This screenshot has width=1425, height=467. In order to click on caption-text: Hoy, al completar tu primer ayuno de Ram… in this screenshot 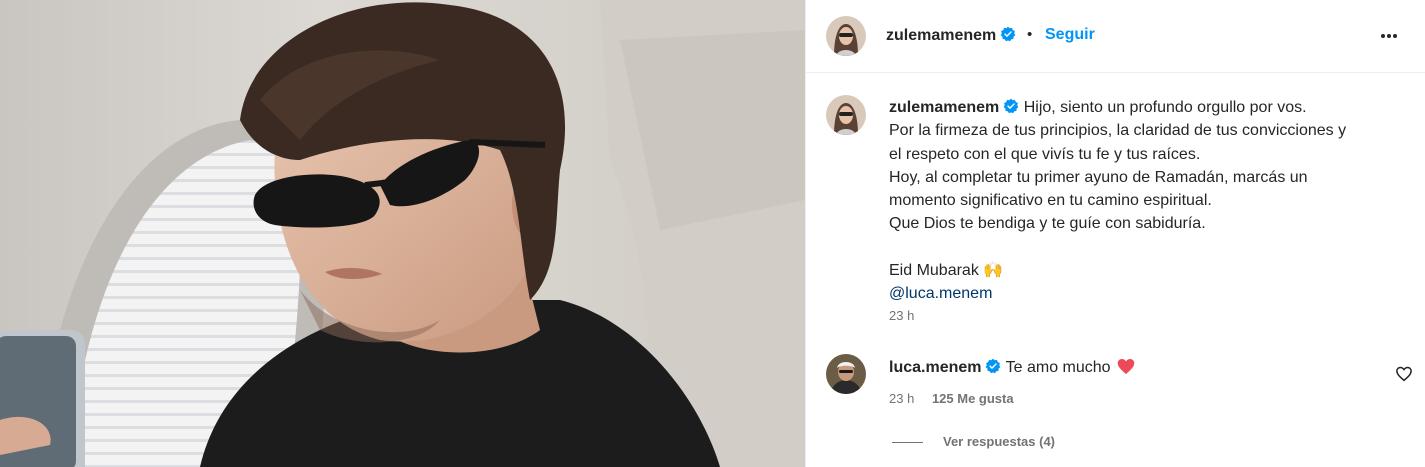, I will do `click(1098, 177)`.